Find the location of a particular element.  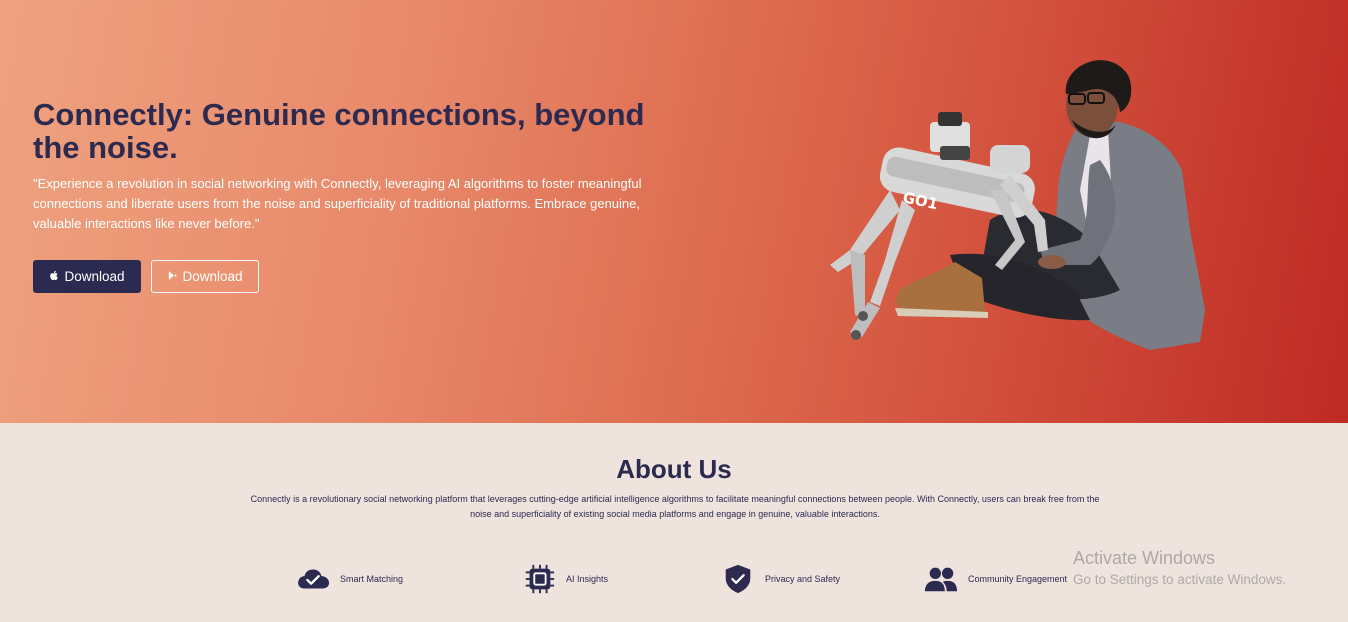

windows-activation-subtitle: Go to Settings to activate Windows. is located at coordinates (1180, 579).